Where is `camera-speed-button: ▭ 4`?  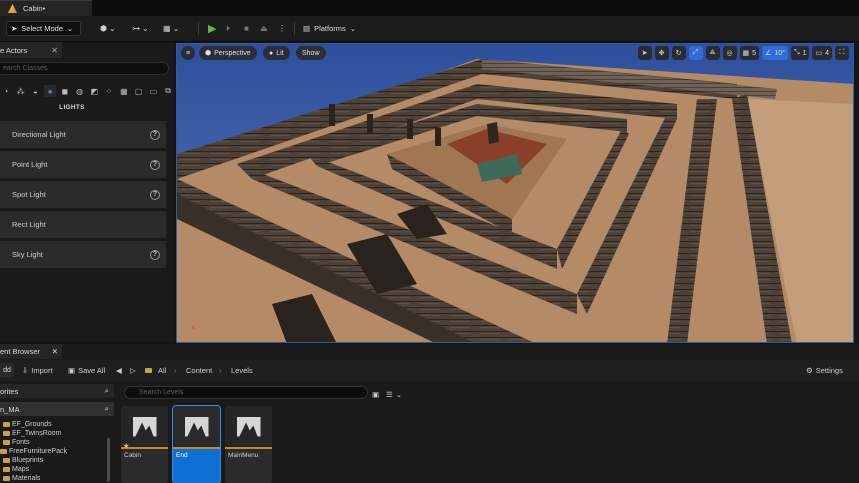
camera-speed-button: ▭ 4 is located at coordinates (822, 53).